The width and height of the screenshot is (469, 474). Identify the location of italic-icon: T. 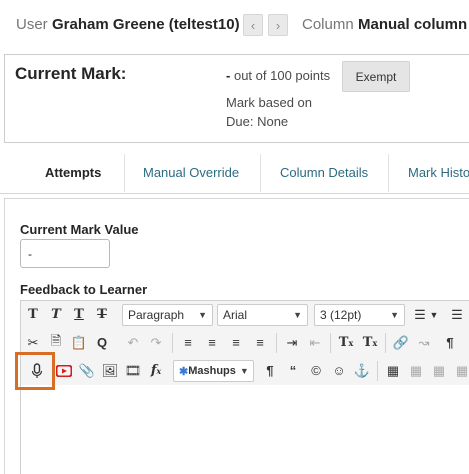
(56, 314).